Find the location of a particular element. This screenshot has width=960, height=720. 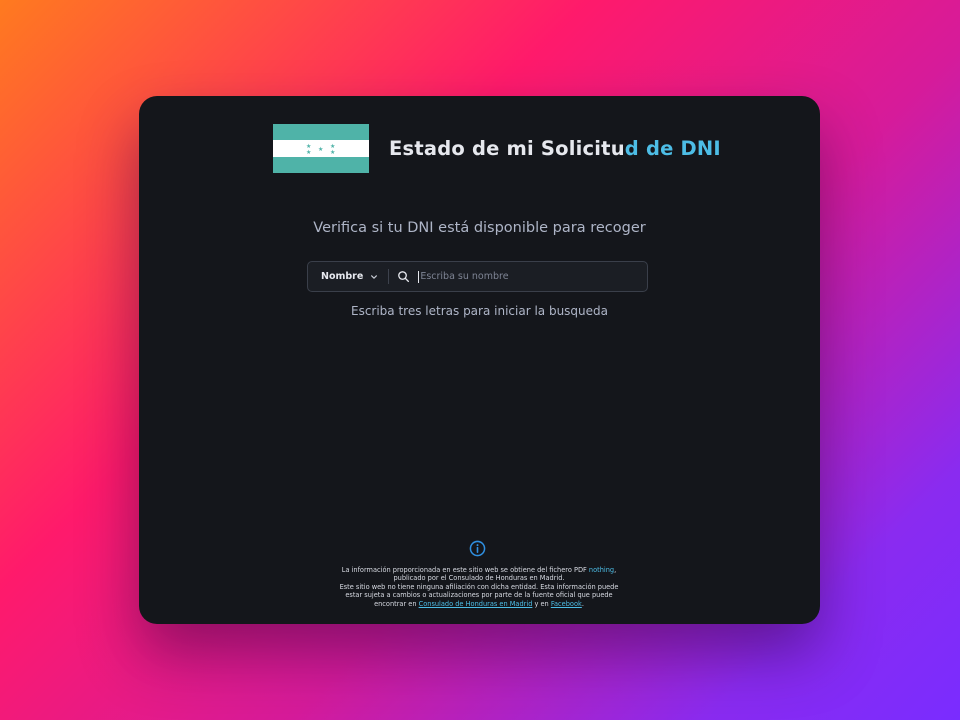

search-input is located at coordinates (527, 276).